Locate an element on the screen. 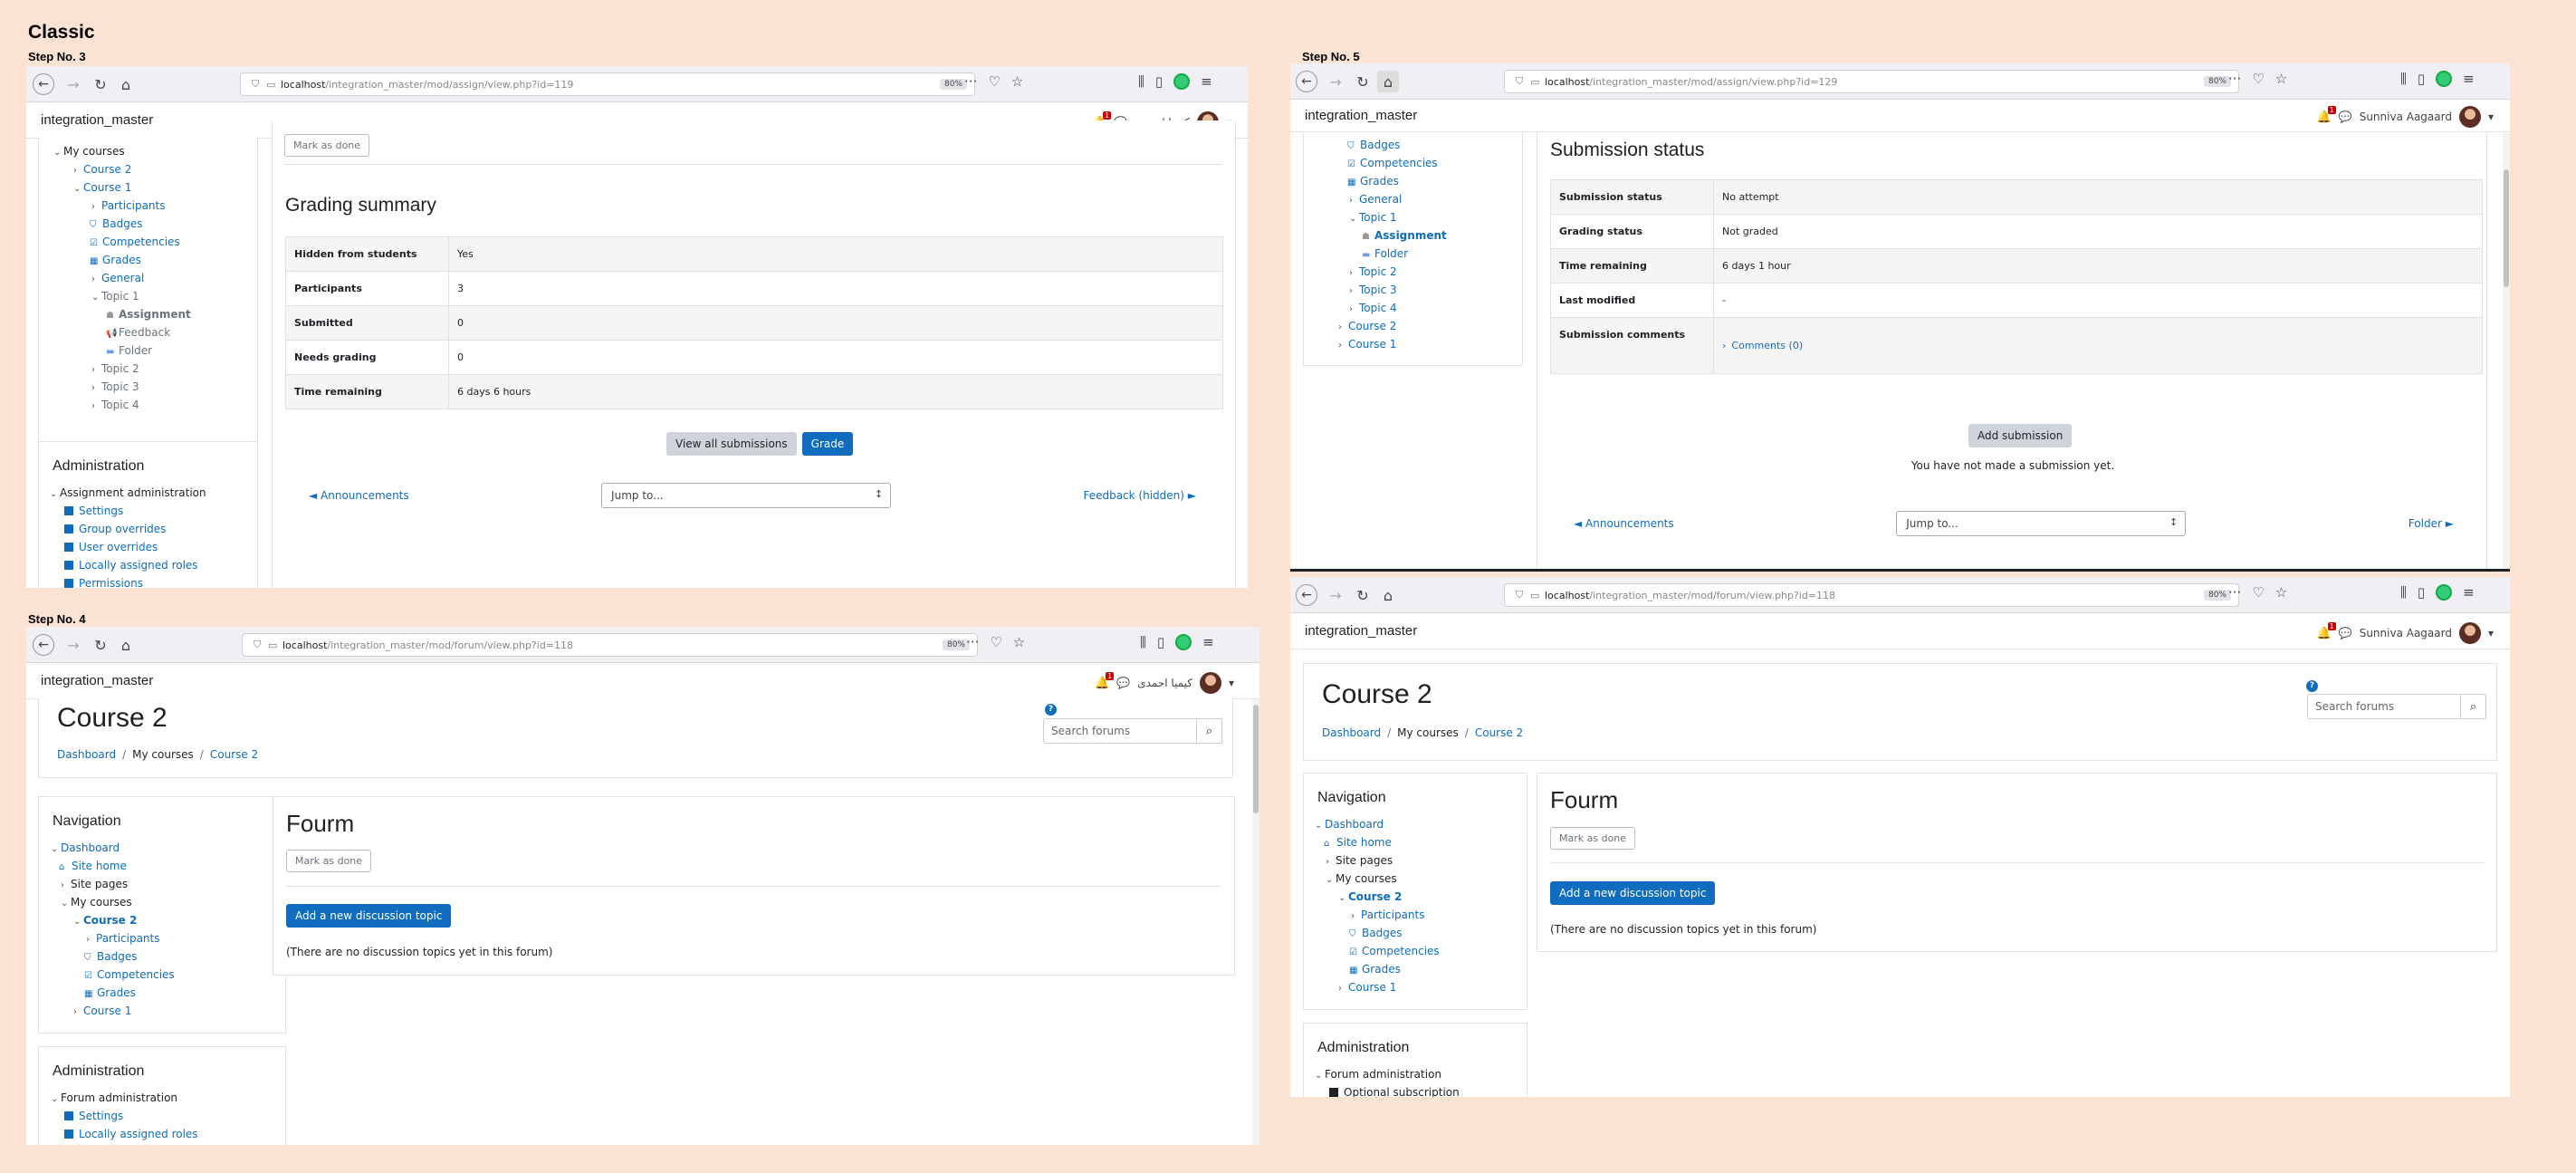 Image resolution: width=2576 pixels, height=1173 pixels. nav-item: ☗ Assignment is located at coordinates (1413, 235).